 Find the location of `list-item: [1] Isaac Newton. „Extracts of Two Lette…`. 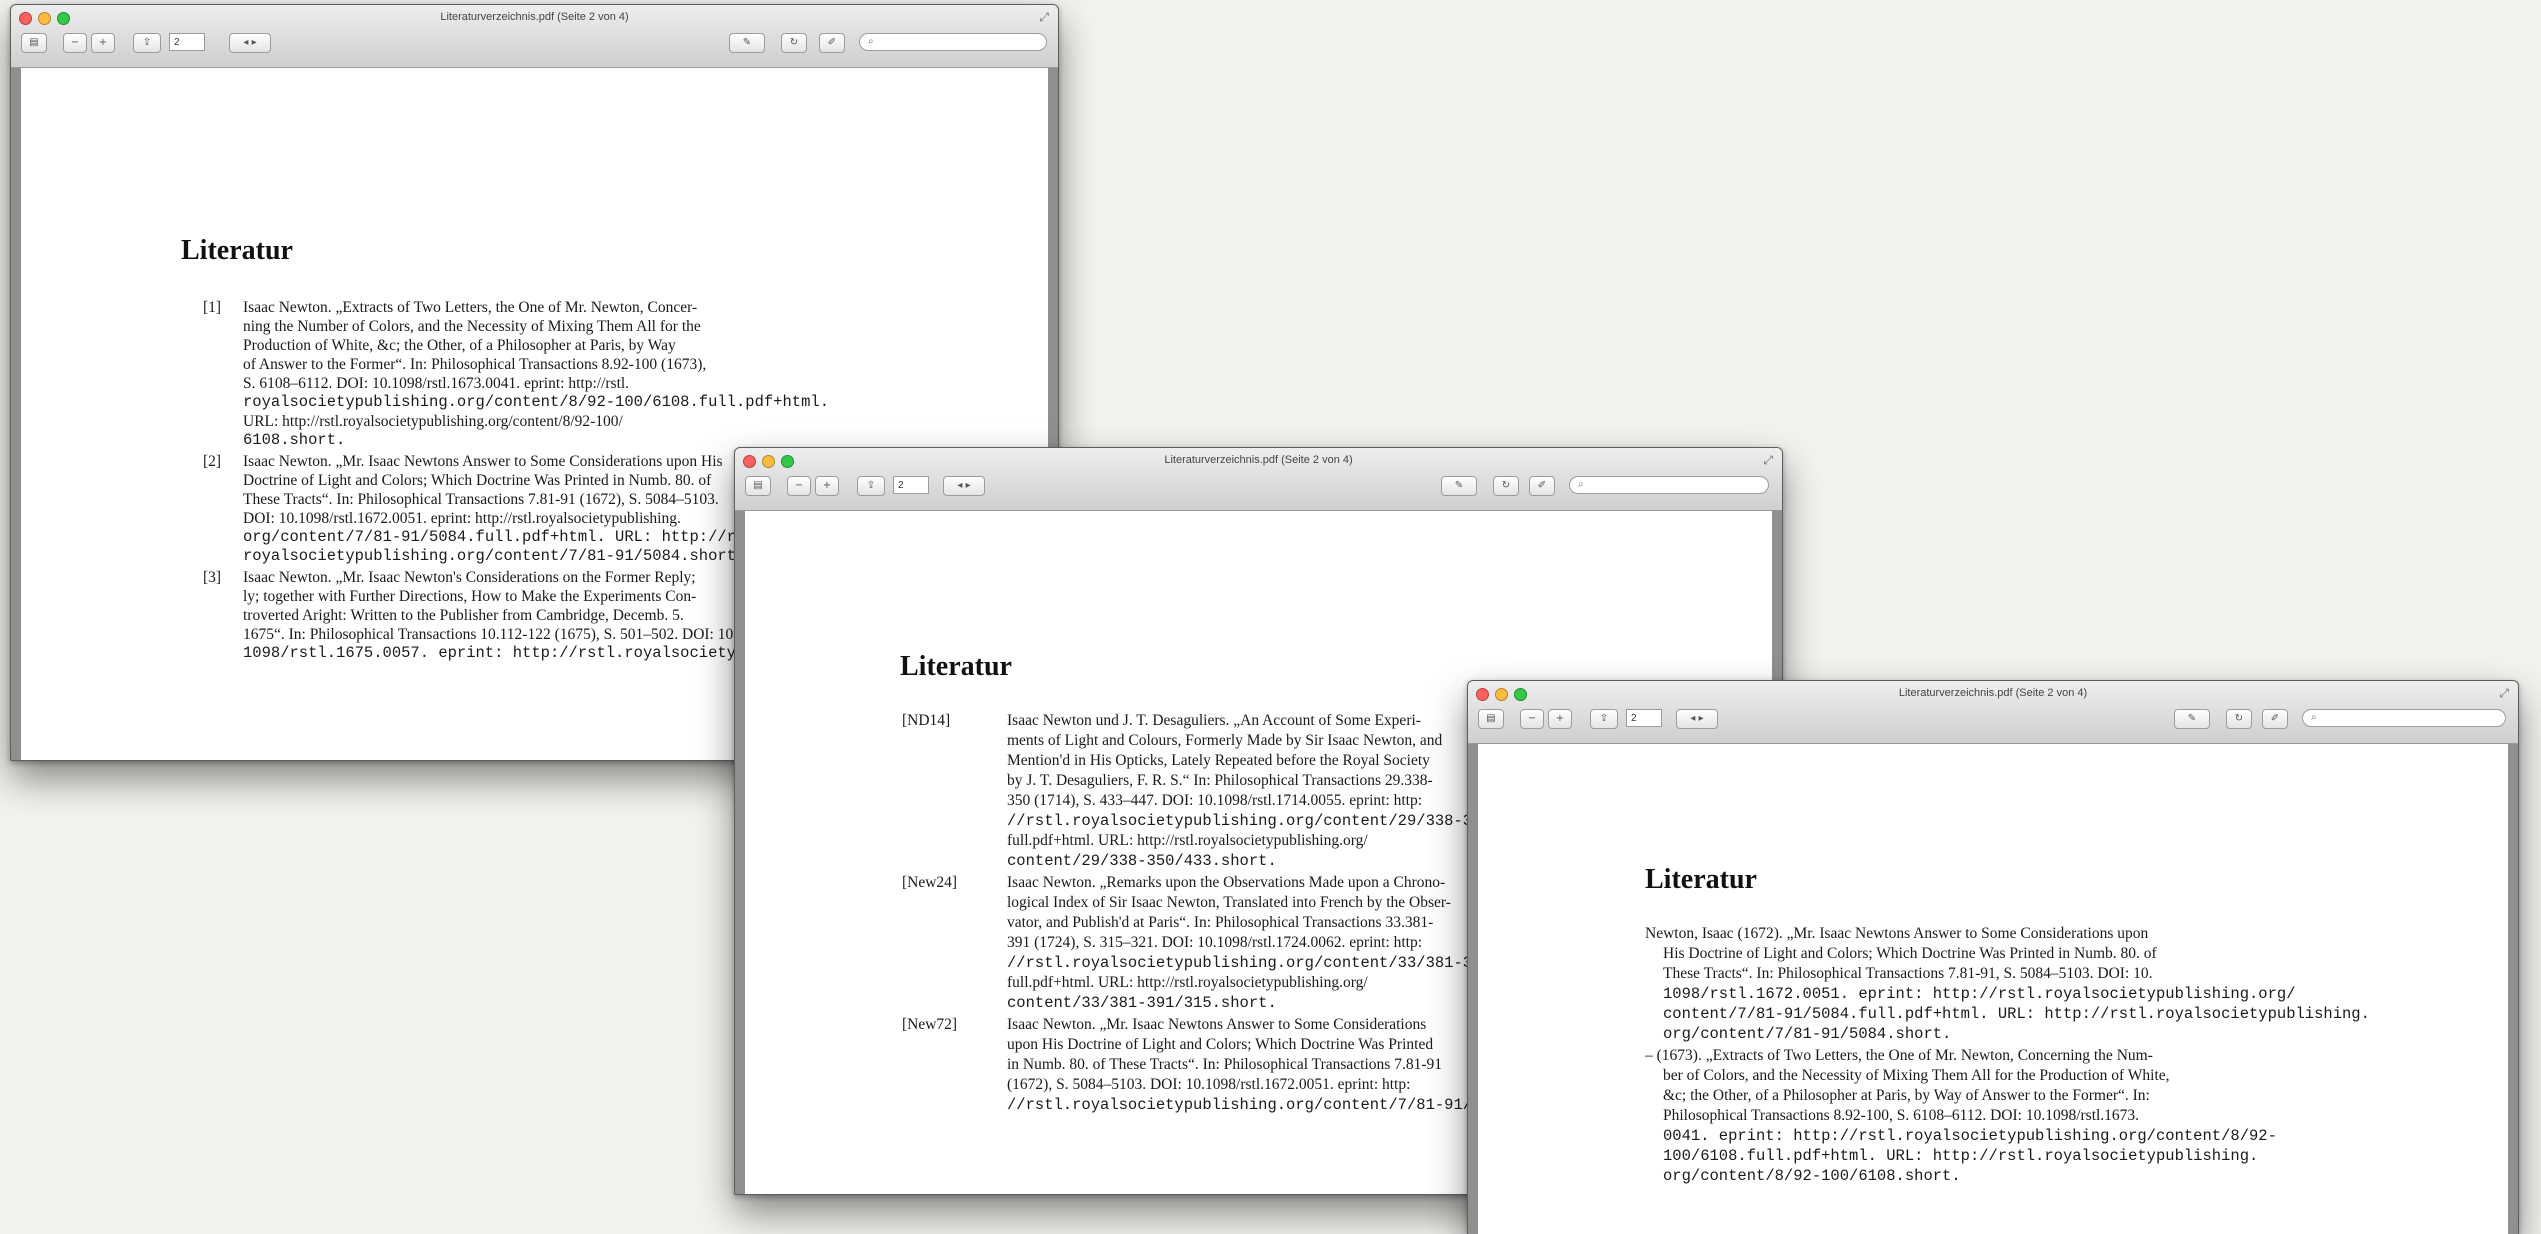

list-item: [1] Isaac Newton. „Extracts of Two Lette… is located at coordinates (573, 374).